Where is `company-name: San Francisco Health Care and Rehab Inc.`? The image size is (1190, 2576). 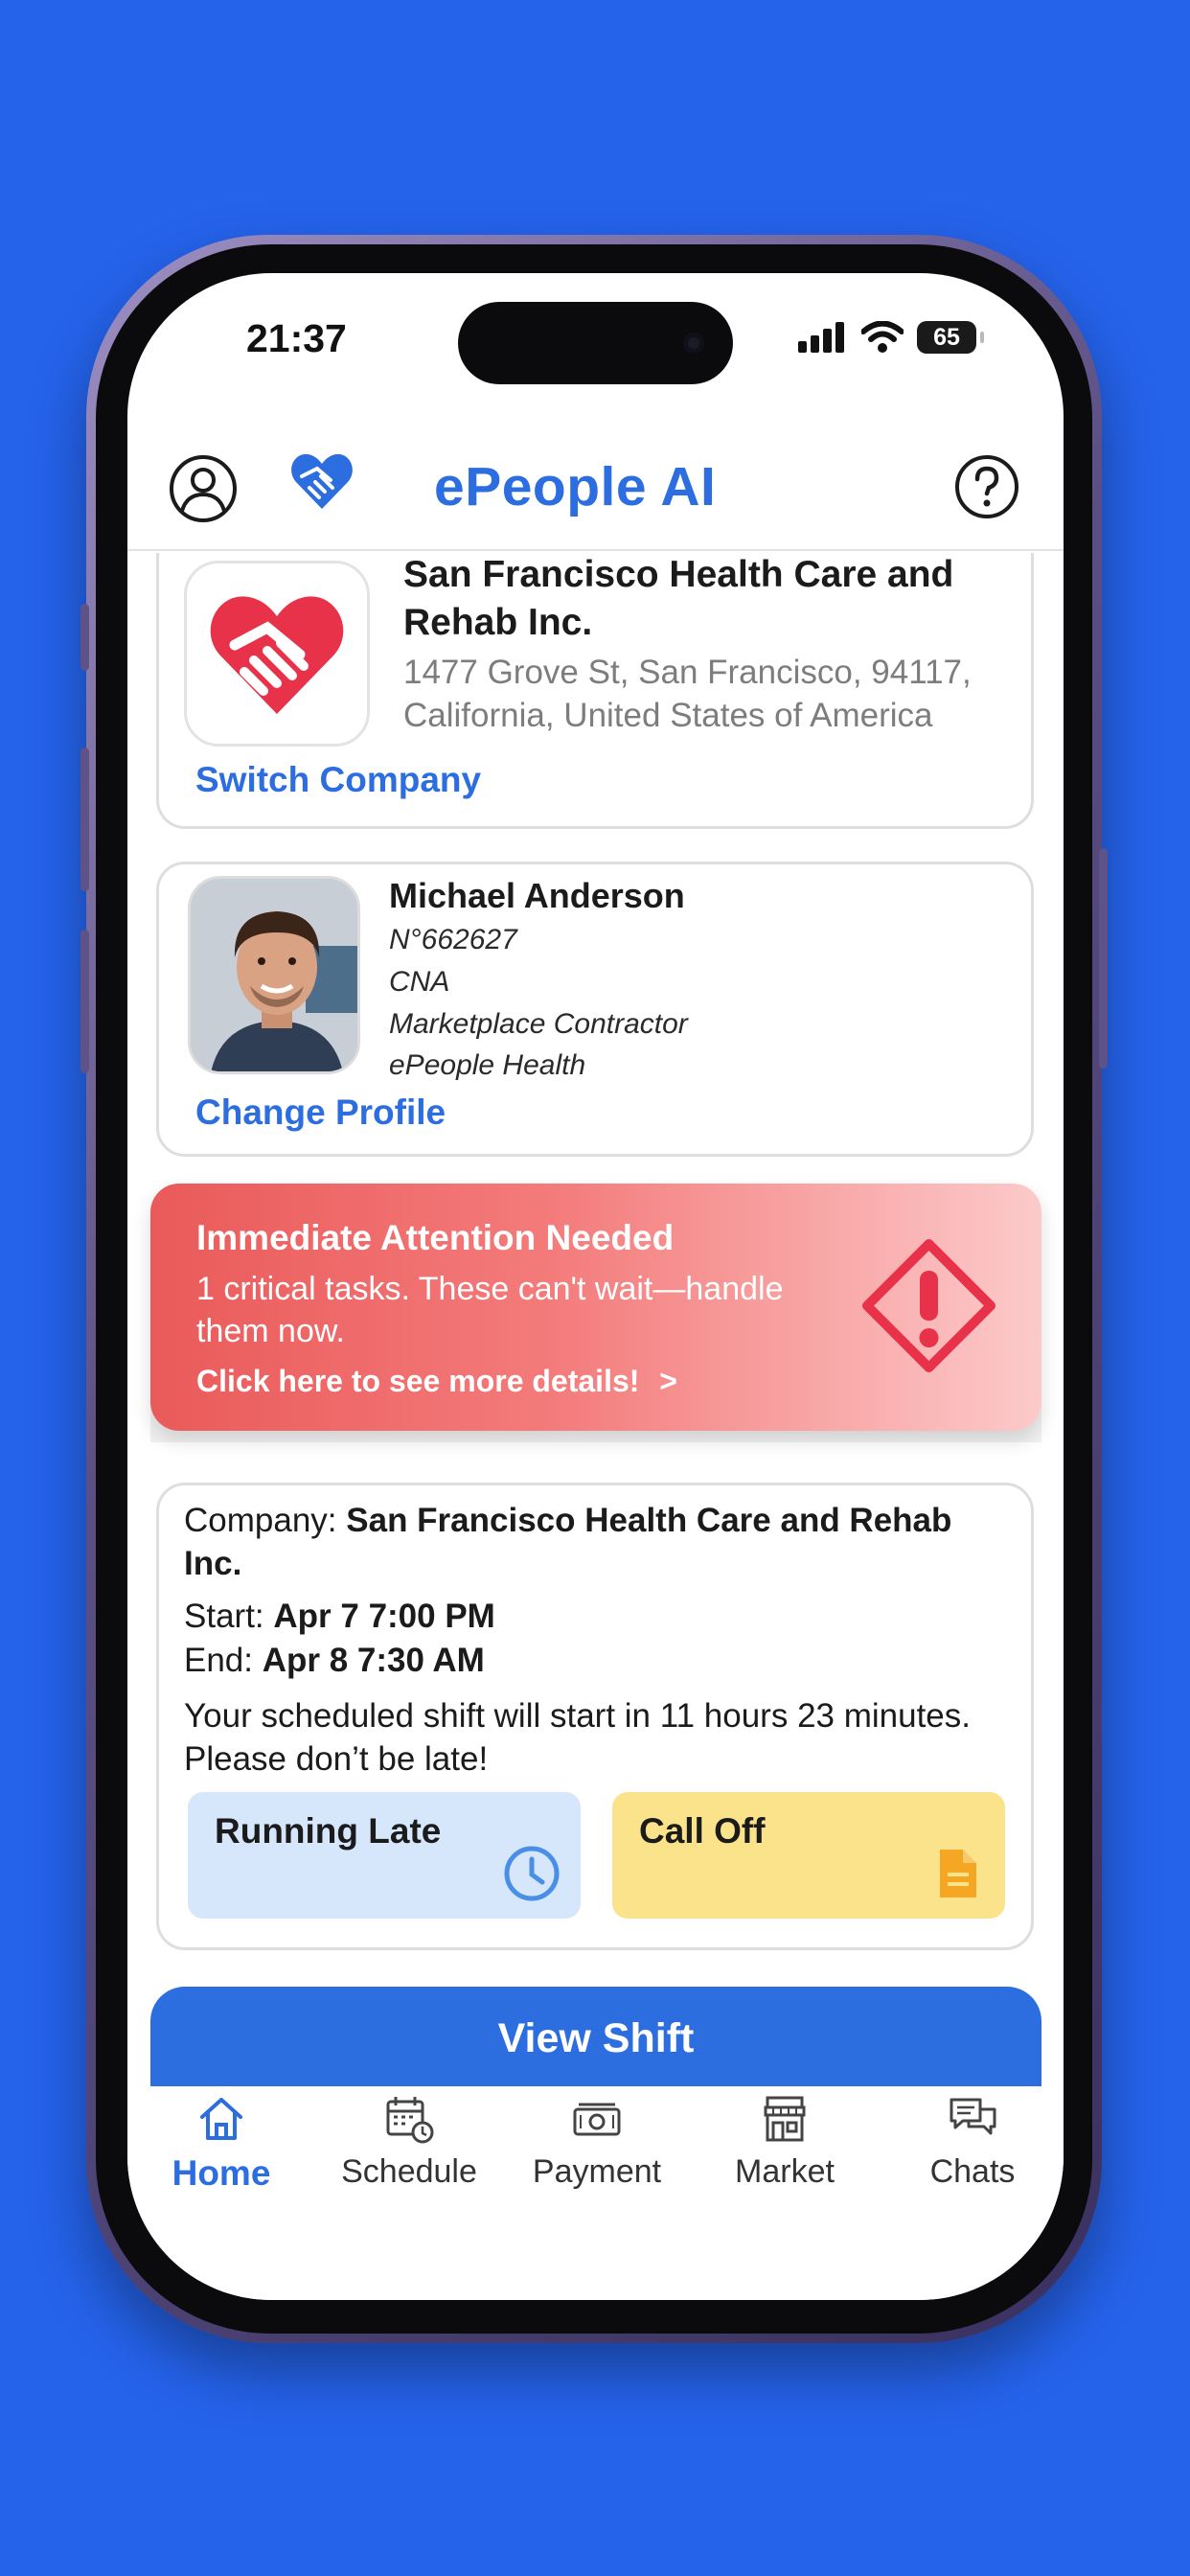 company-name: San Francisco Health Care and Rehab Inc. is located at coordinates (679, 598).